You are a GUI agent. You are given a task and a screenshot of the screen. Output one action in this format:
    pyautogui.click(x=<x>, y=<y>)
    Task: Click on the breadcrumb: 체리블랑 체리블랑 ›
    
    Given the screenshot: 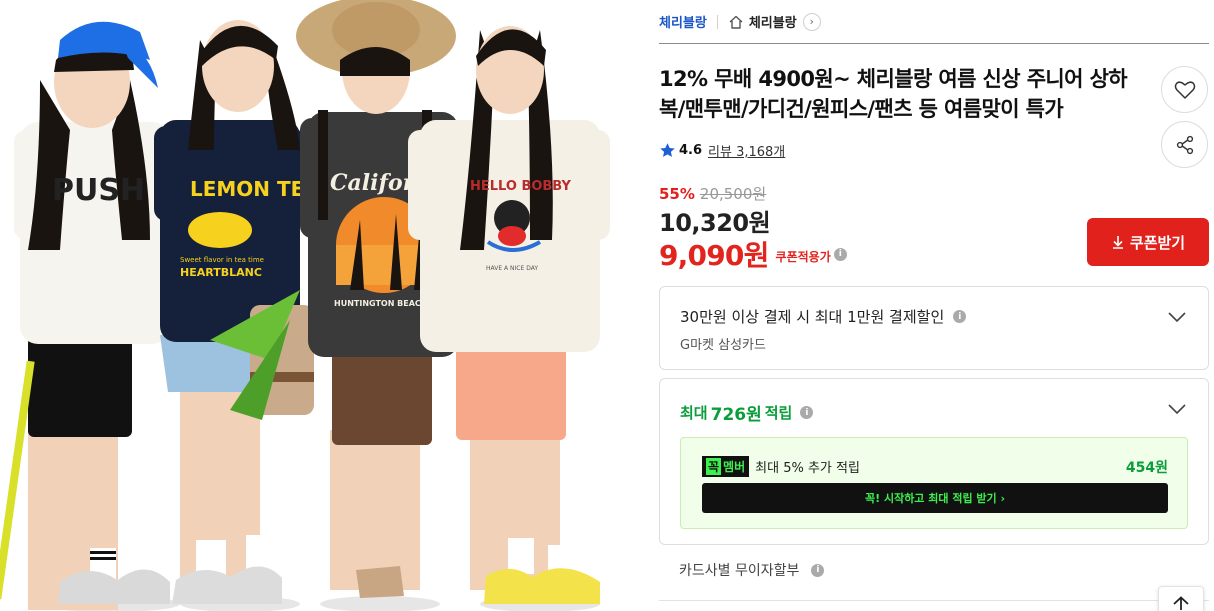 What is the action you would take?
    pyautogui.click(x=740, y=21)
    